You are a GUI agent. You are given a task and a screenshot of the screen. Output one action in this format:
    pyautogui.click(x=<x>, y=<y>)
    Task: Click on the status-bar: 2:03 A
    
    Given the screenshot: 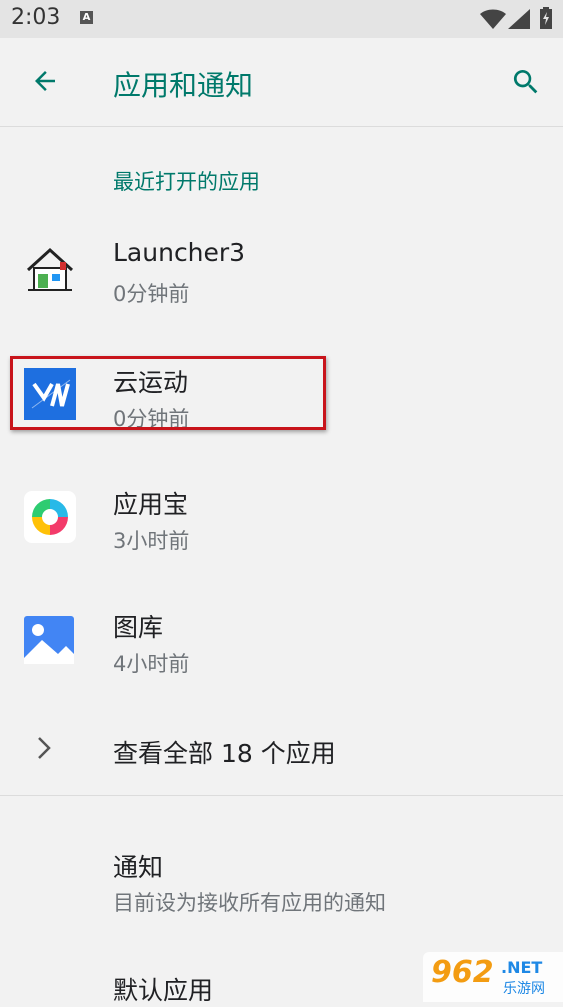 What is the action you would take?
    pyautogui.click(x=281, y=19)
    